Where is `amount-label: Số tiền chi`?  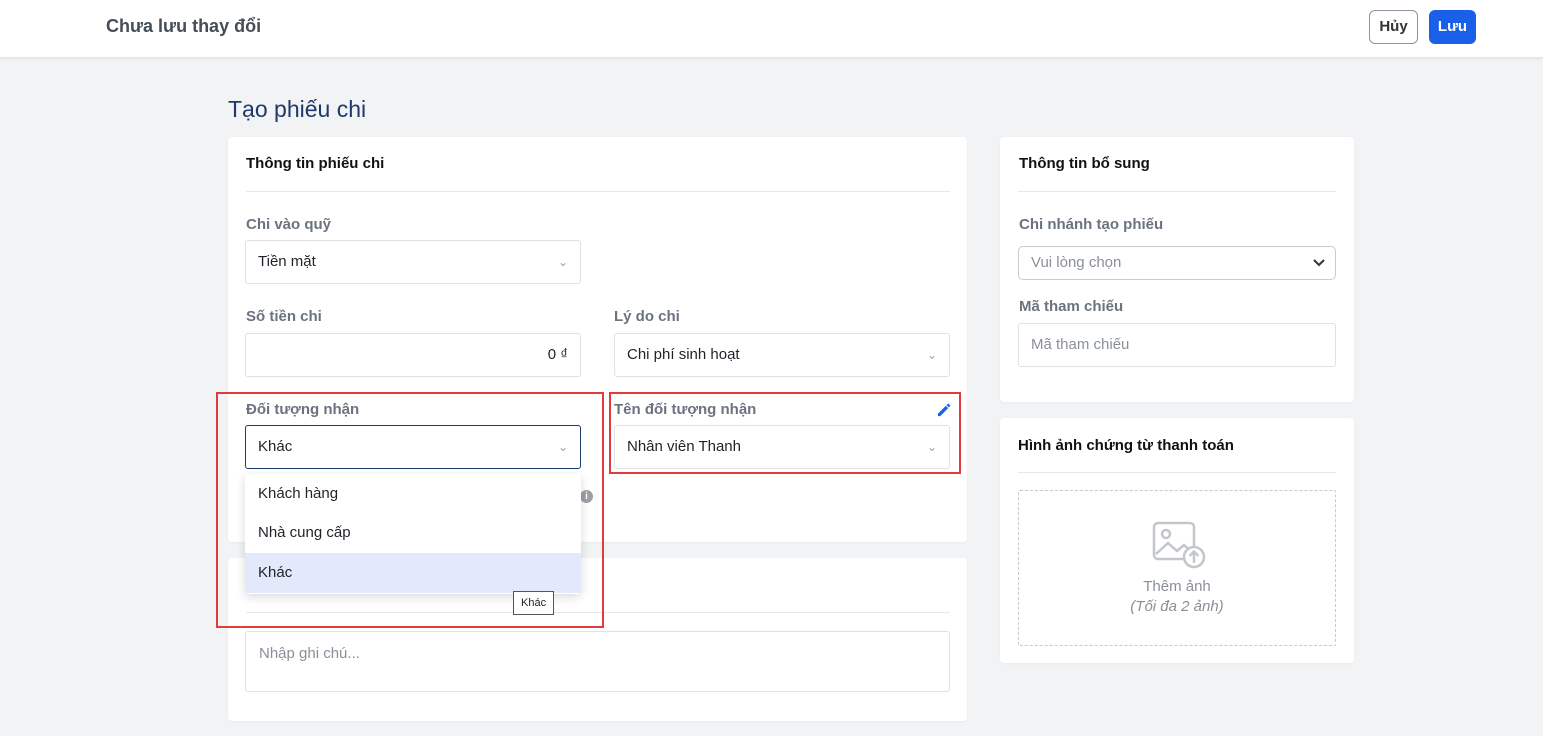 amount-label: Số tiền chi is located at coordinates (284, 316).